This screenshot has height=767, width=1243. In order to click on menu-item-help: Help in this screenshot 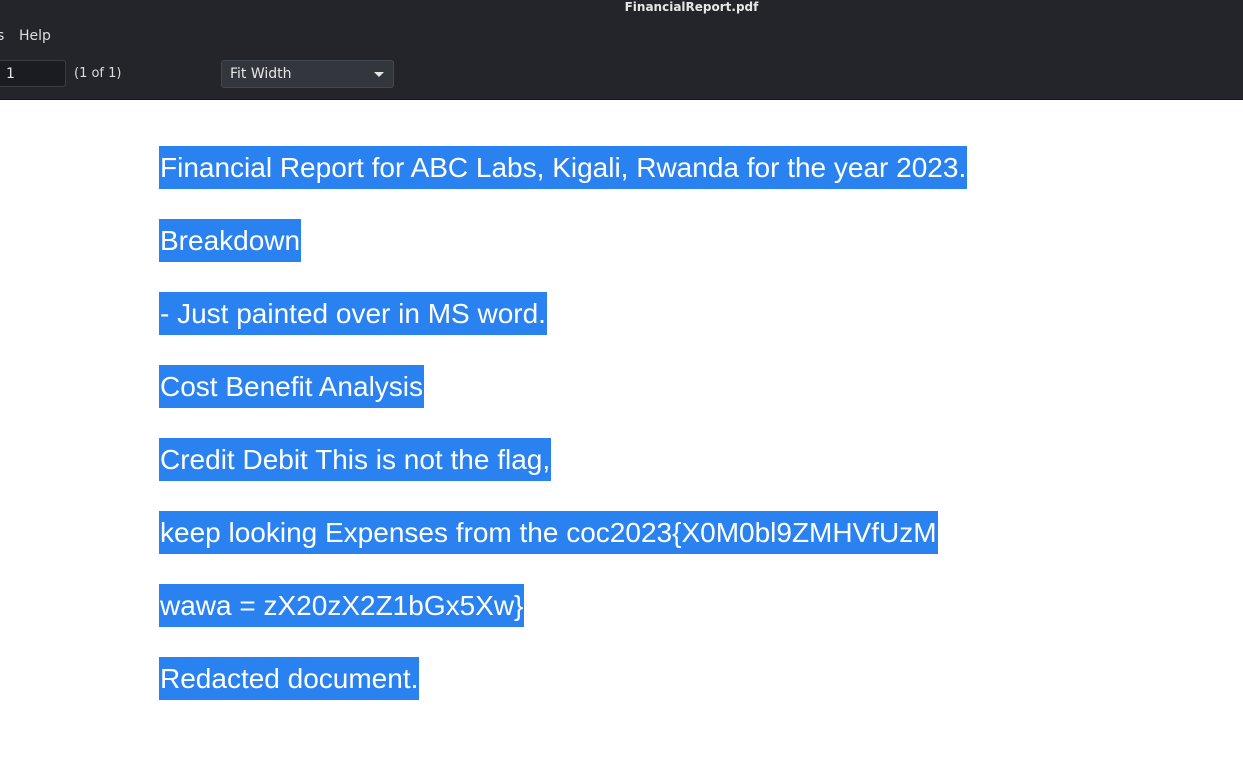, I will do `click(35, 36)`.